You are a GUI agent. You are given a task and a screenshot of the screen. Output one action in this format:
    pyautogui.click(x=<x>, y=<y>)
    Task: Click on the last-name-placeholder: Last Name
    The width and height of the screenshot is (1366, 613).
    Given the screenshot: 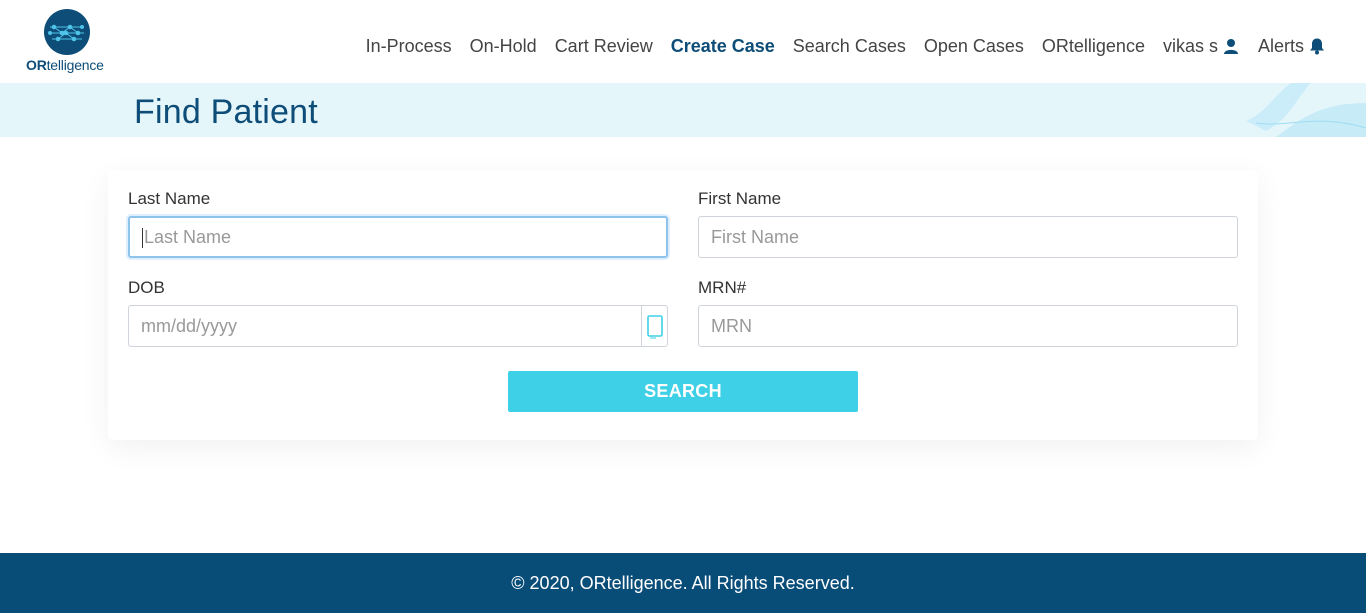 What is the action you would take?
    pyautogui.click(x=188, y=237)
    